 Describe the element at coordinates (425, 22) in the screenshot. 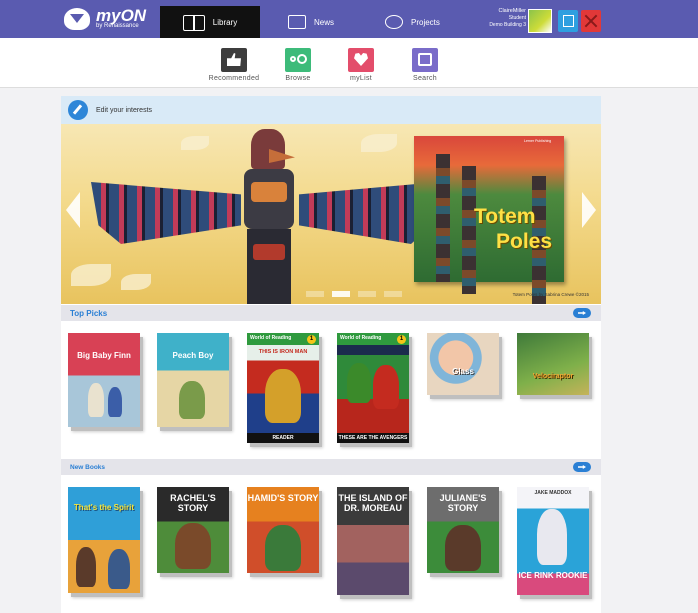

I see `tab-projects-label: Projects` at that location.